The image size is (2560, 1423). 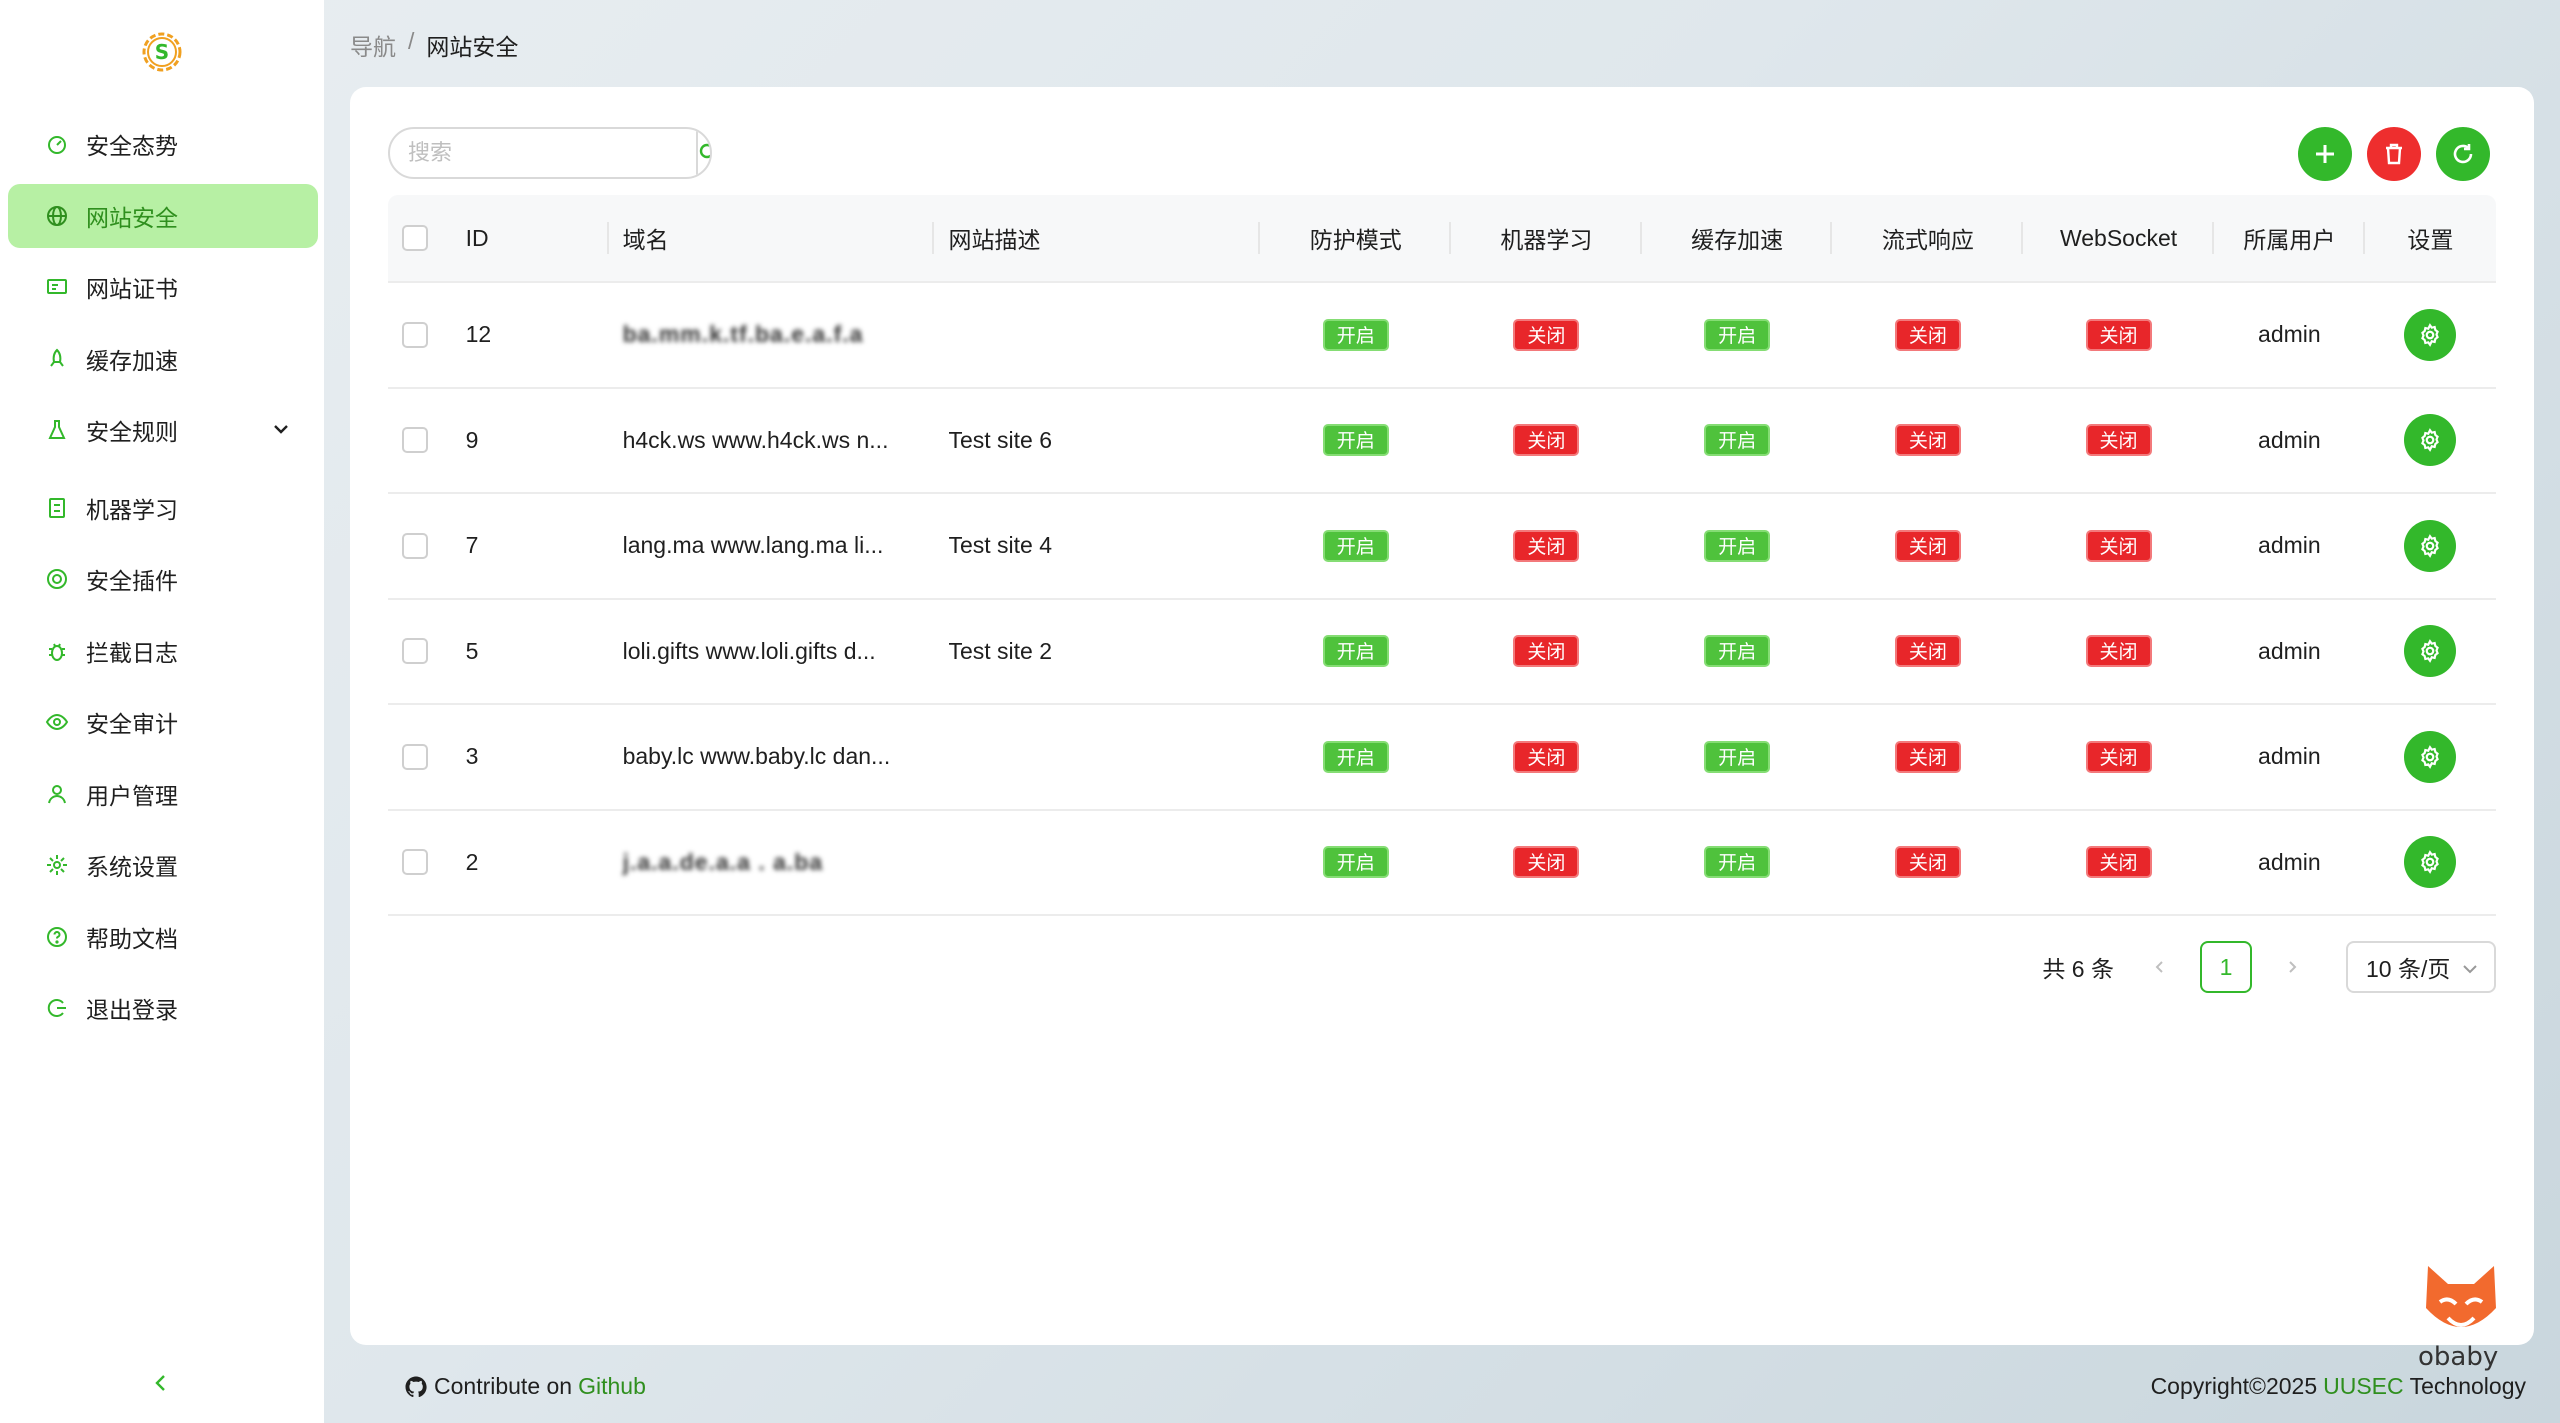 What do you see at coordinates (2408, 969) in the screenshot?
I see `page-size-value: 10 条/页` at bounding box center [2408, 969].